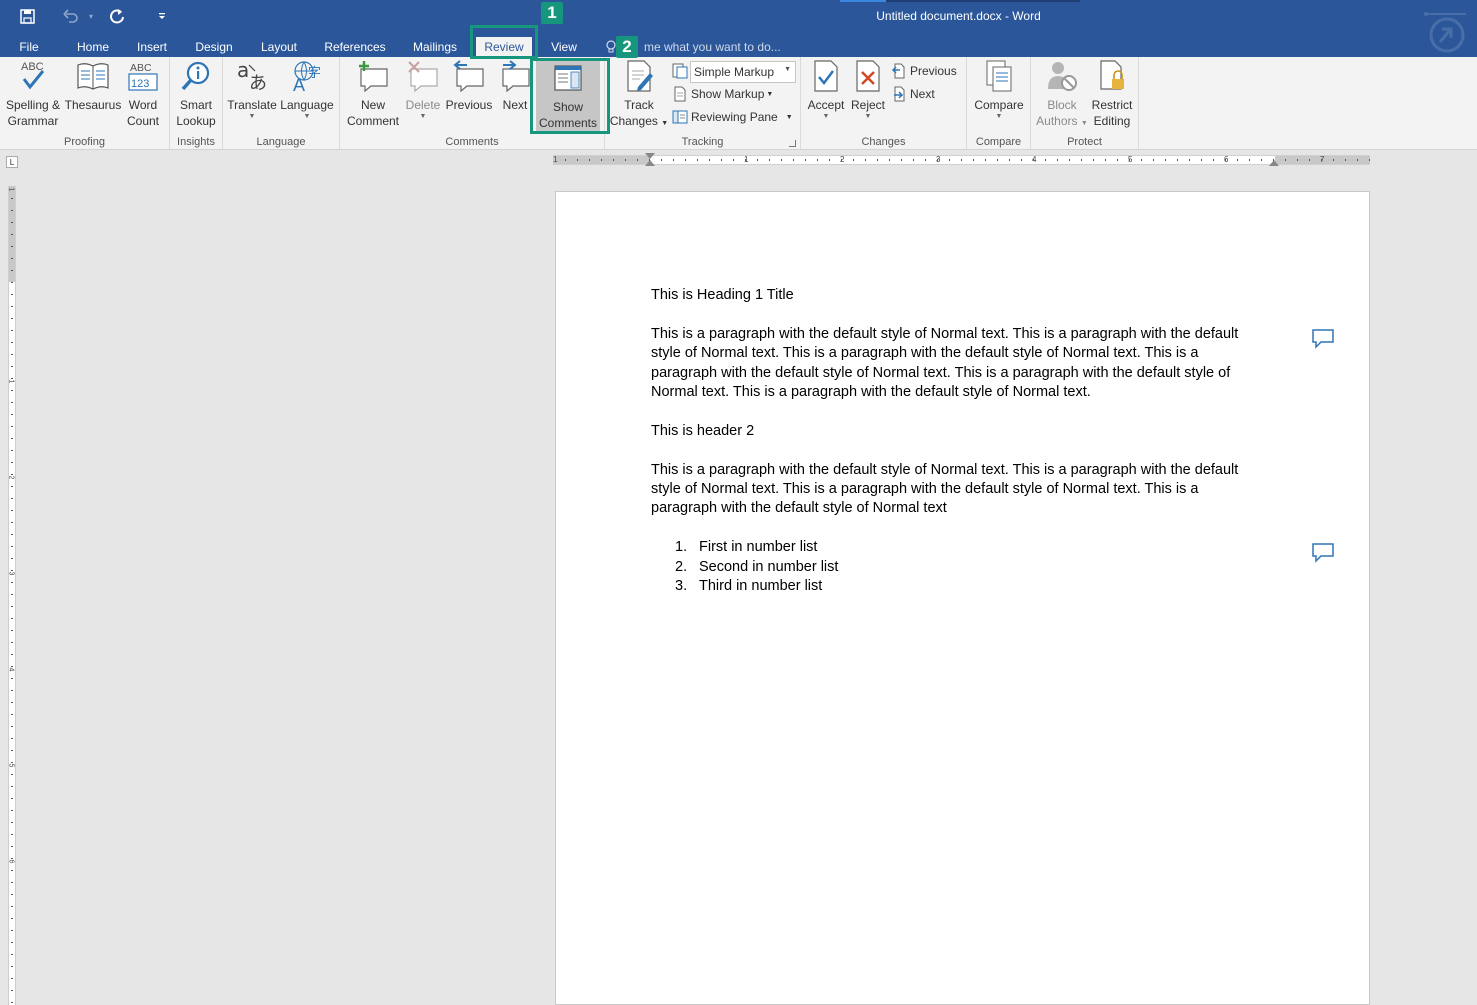 The width and height of the screenshot is (1477, 1005). Describe the element at coordinates (12, 162) in the screenshot. I see `tab-stop-selector: L` at that location.